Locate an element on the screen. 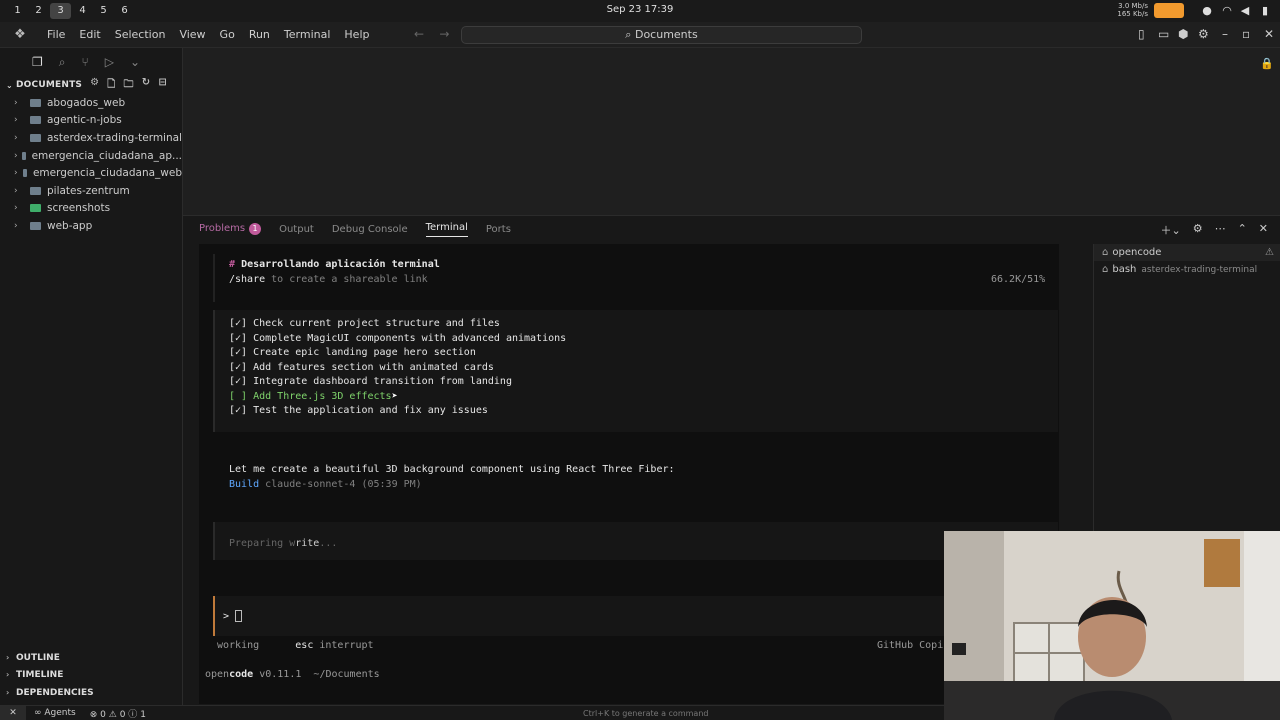 This screenshot has height=720, width=1280. info-icon: ⓘ is located at coordinates (133, 714).